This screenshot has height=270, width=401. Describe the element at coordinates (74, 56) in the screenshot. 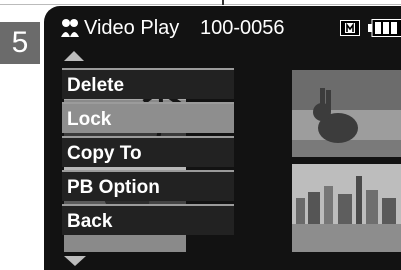

I see `up-arrow-icon` at that location.